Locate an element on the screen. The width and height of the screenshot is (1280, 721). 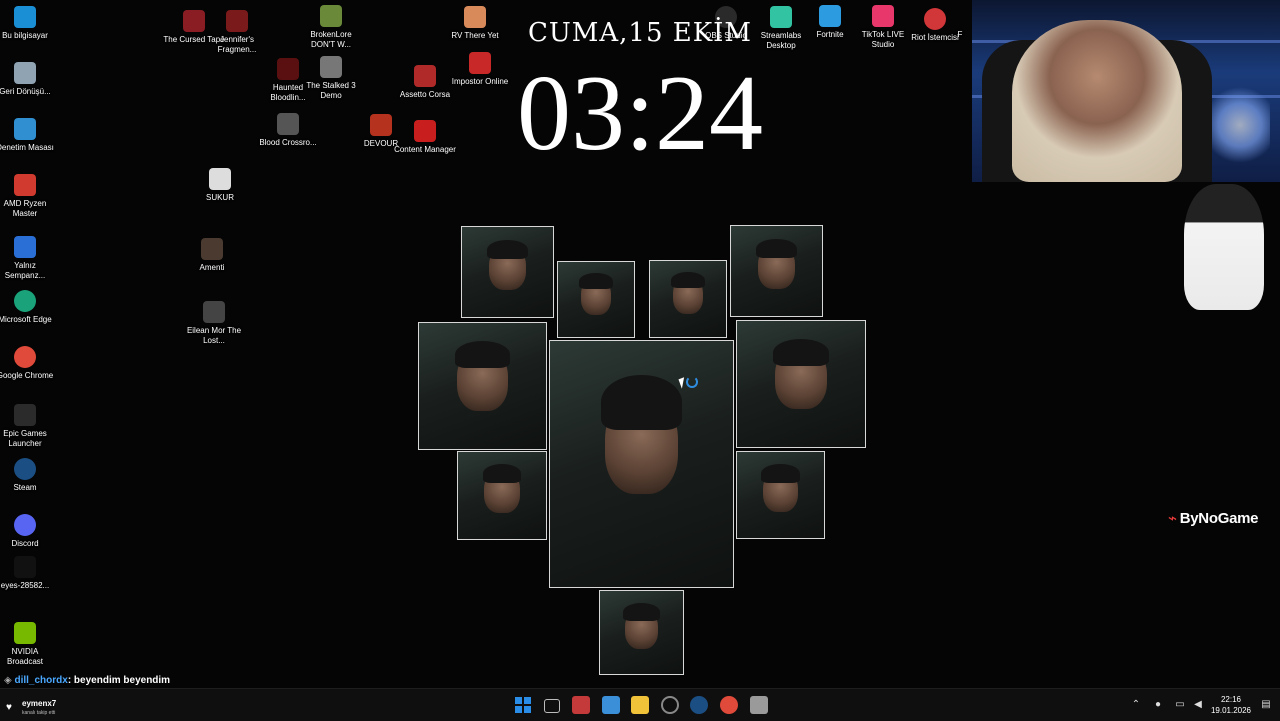
desktop-icon-denetim-masasi: Denetim Masası is located at coordinates (28, 135).